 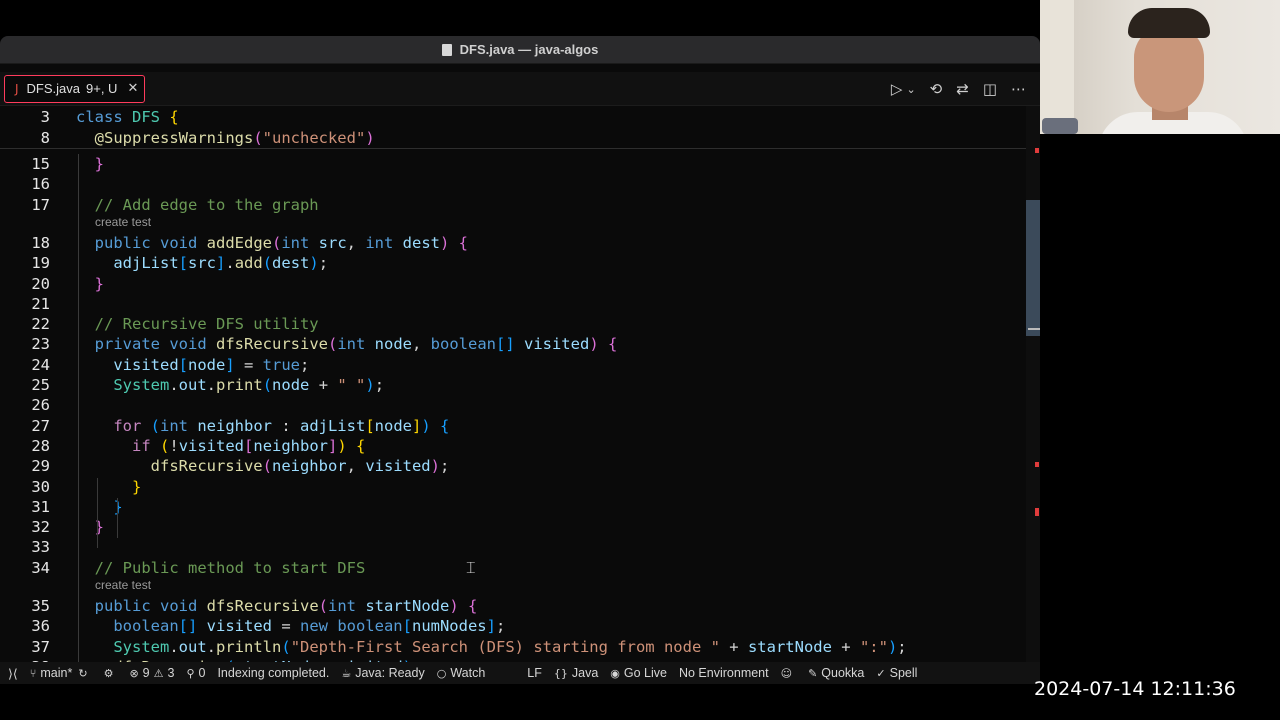 What do you see at coordinates (446, 49) in the screenshot?
I see `window-file-icon` at bounding box center [446, 49].